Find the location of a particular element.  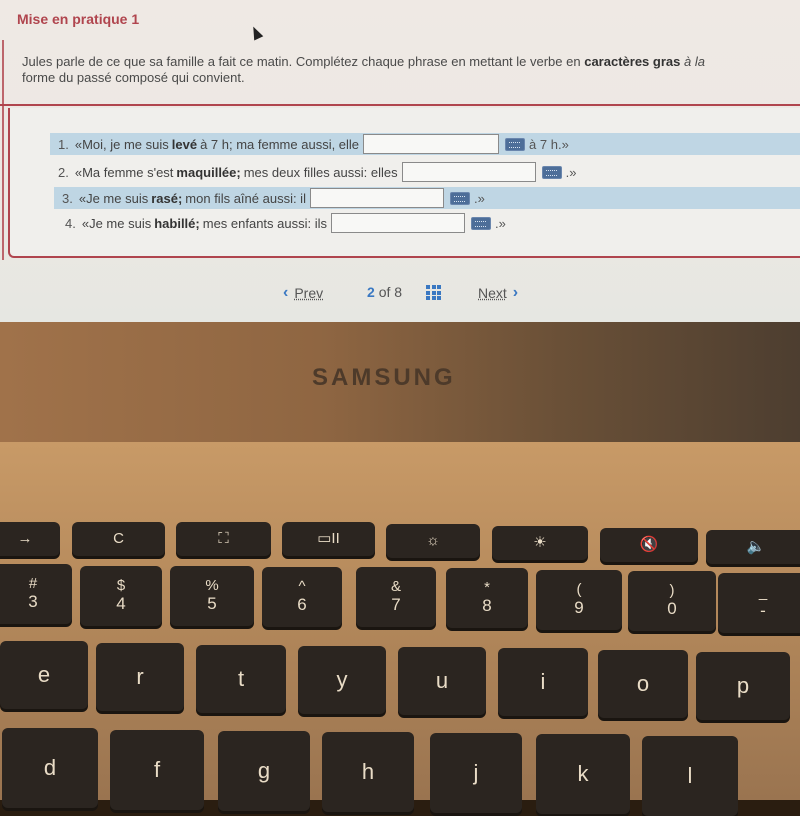

next-button: Next › is located at coordinates (495, 293).